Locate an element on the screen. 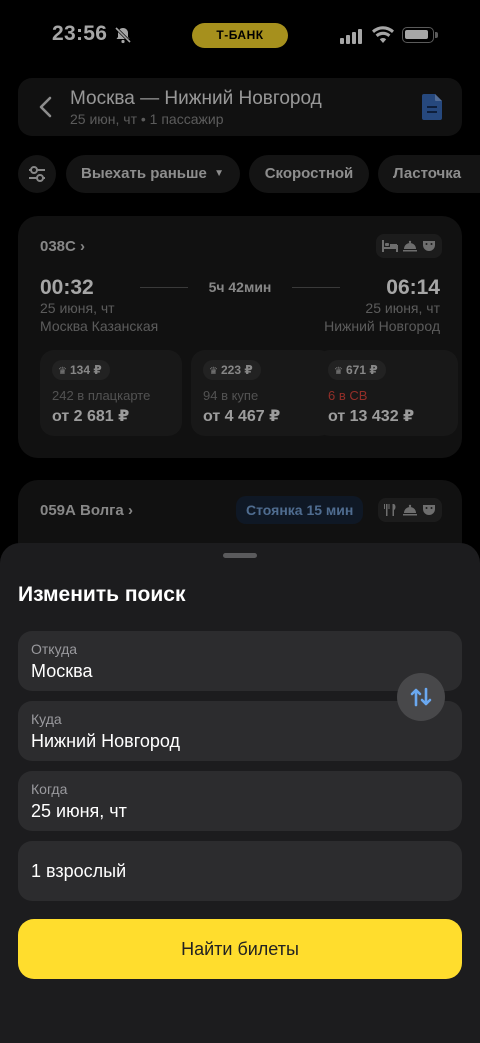 This screenshot has width=480, height=1043. passengers-field: 1 взрослый is located at coordinates (240, 871).